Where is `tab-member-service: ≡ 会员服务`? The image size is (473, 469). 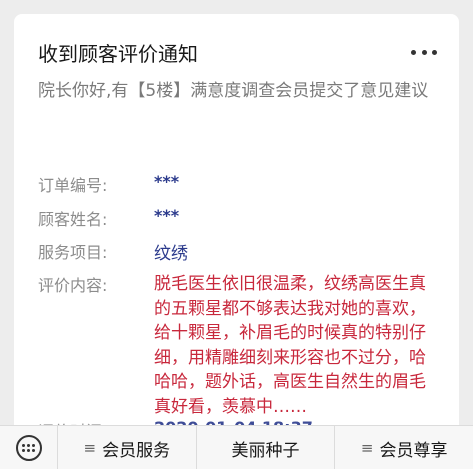 tab-member-service: ≡ 会员服务 is located at coordinates (127, 447).